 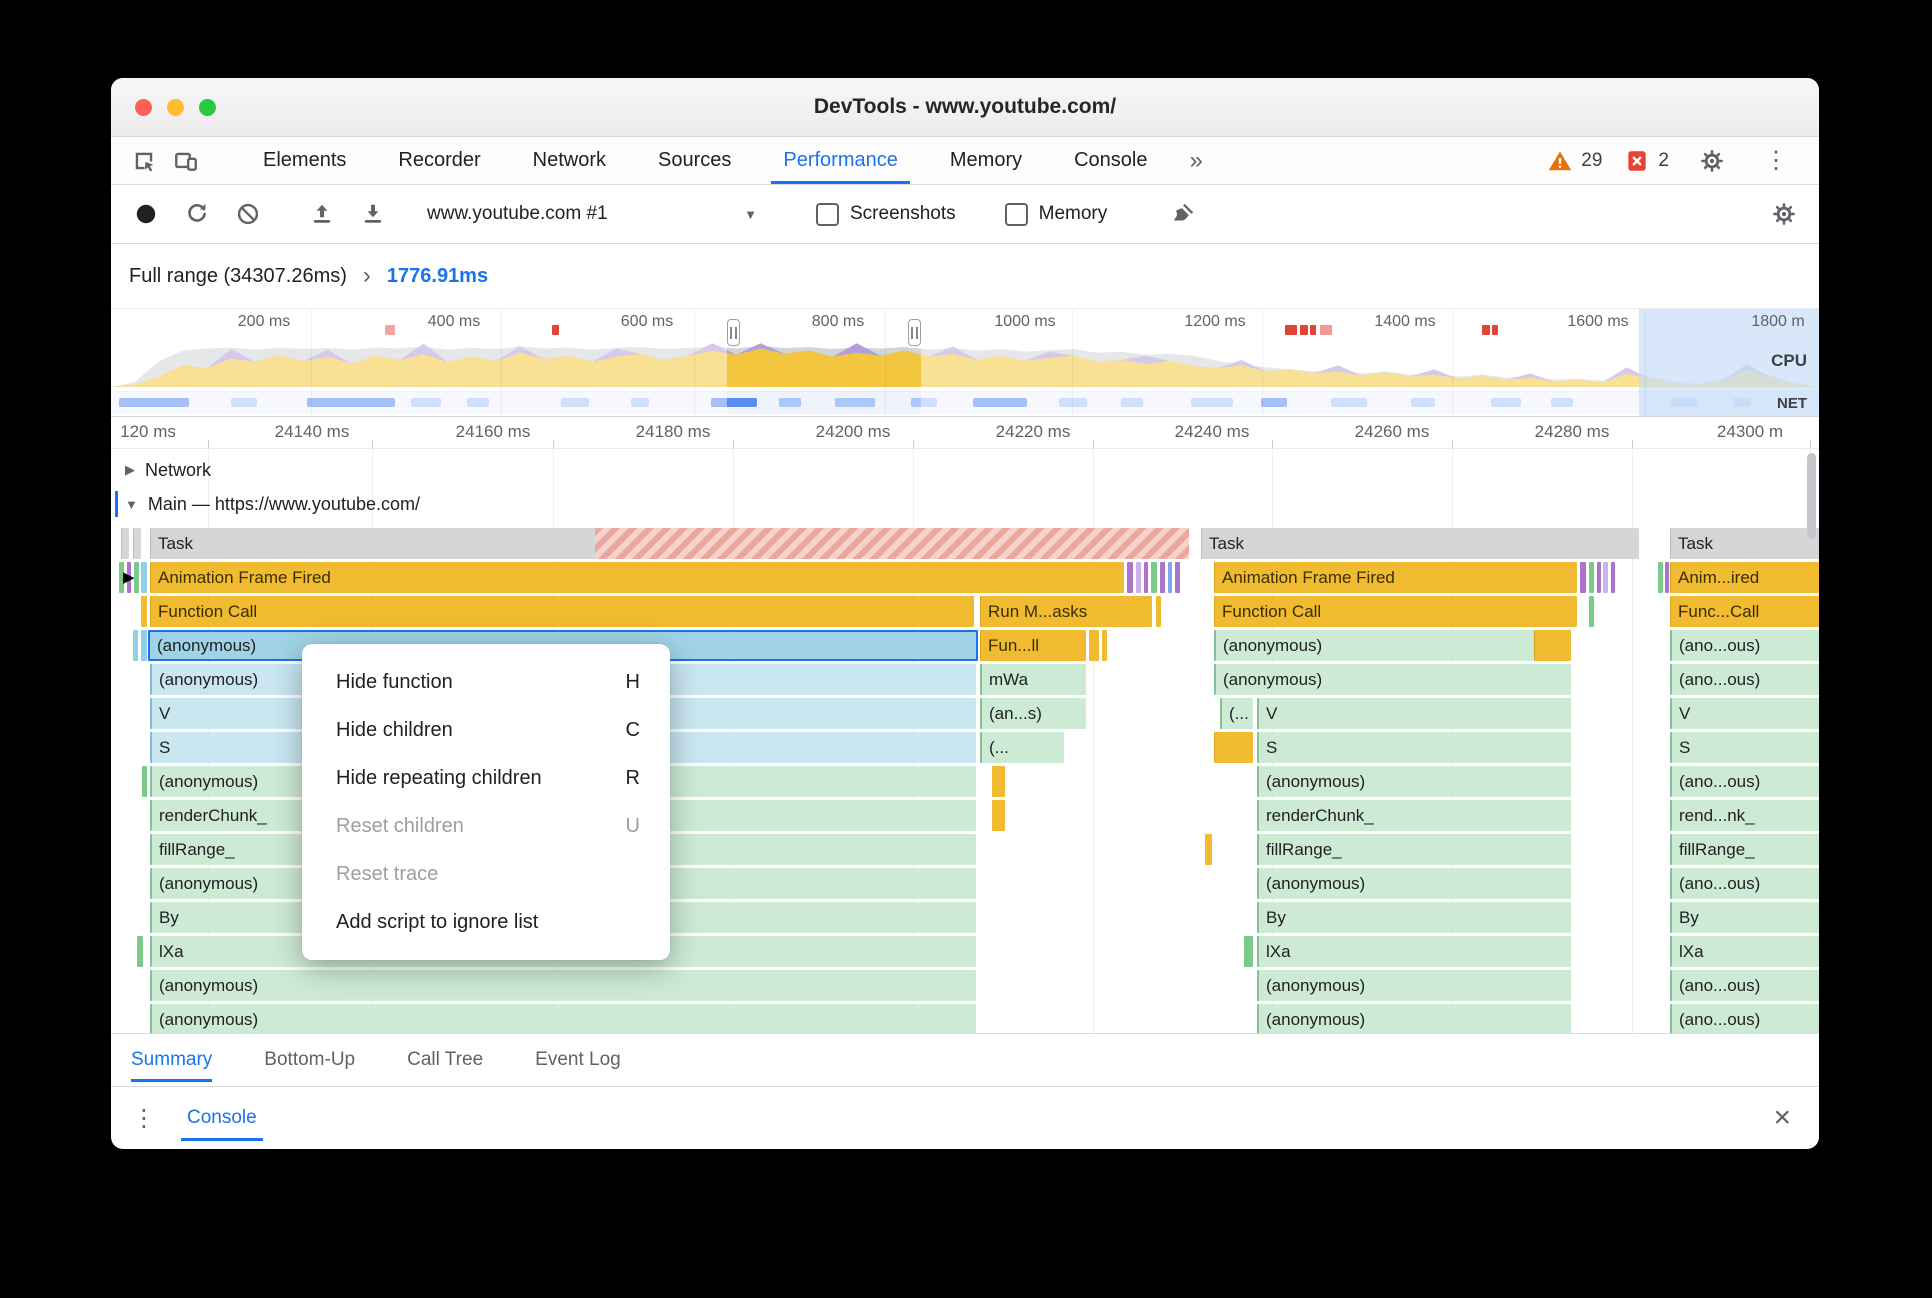 I want to click on network-track-toggle: ▶ Network, so click(x=168, y=470).